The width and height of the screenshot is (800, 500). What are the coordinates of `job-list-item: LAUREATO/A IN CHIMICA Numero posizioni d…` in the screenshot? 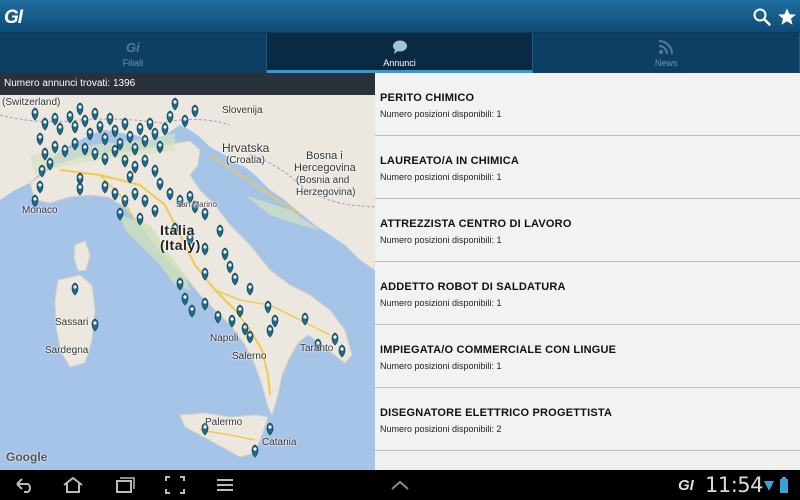 It's located at (587, 167).